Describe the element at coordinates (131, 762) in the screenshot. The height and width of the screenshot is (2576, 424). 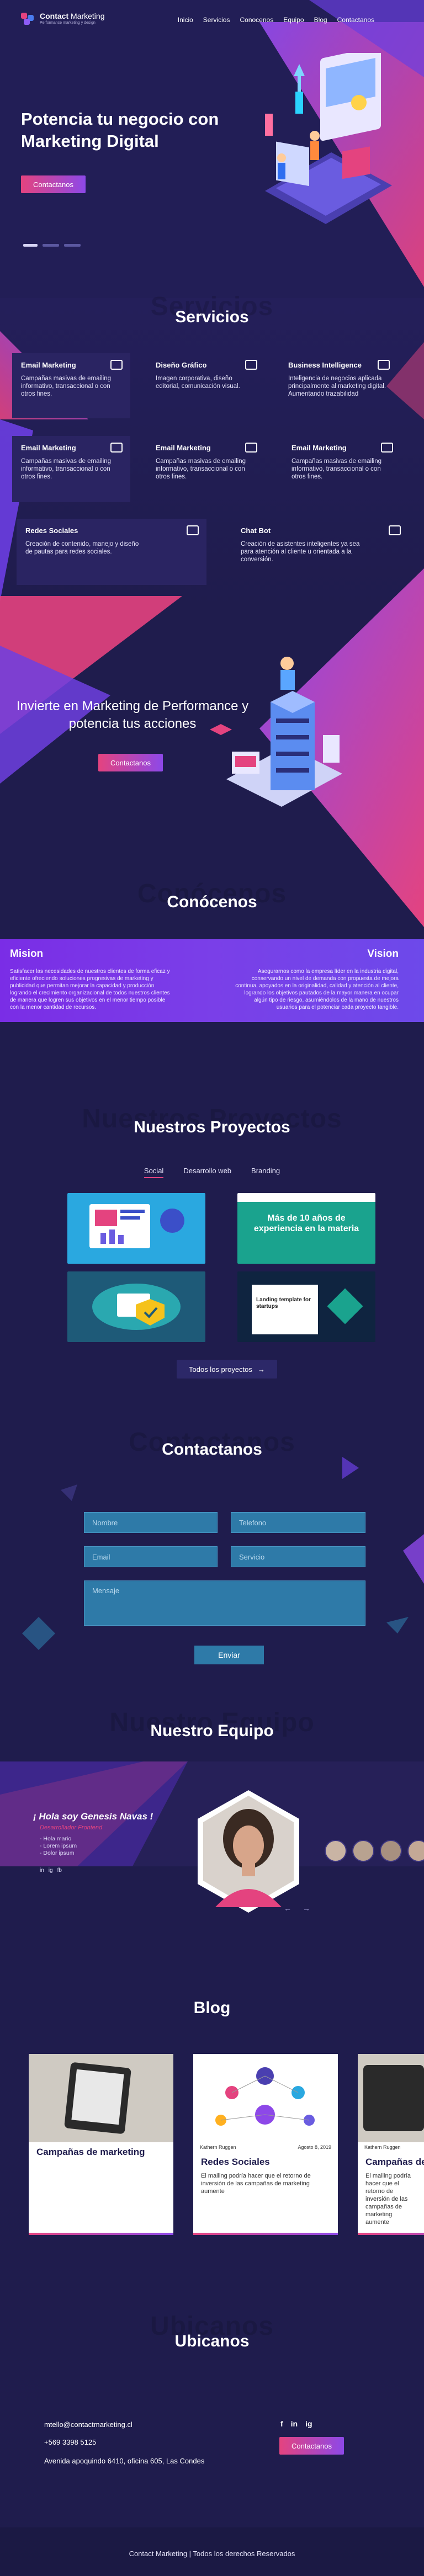
I see `cta-contact-button: Contactanos` at that location.